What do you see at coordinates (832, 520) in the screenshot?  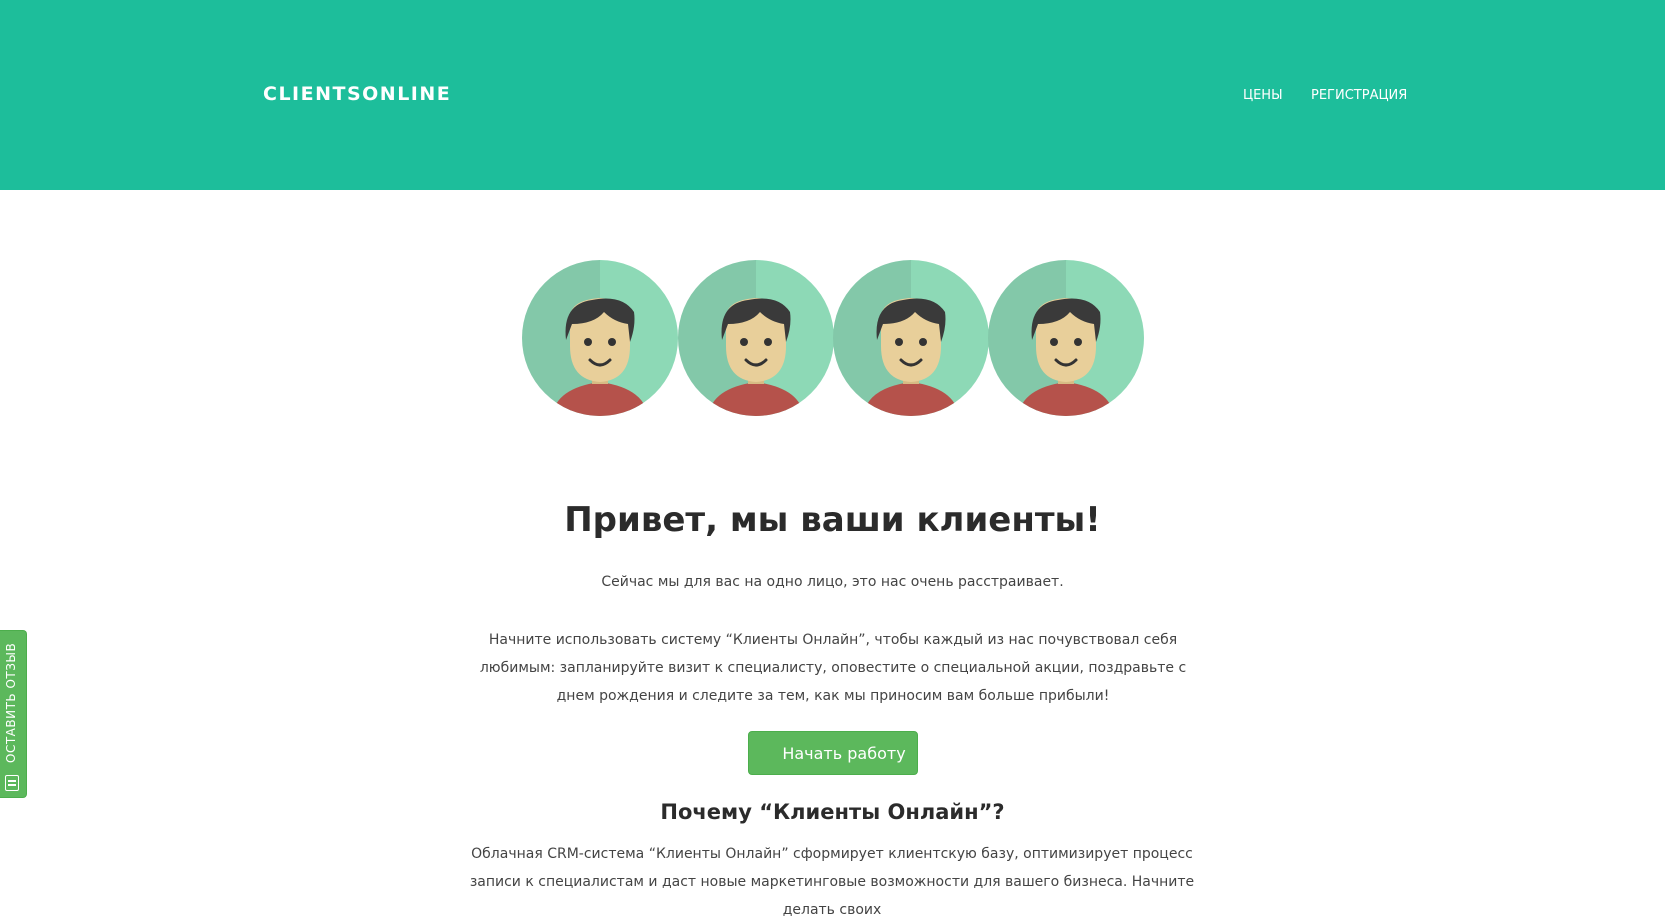 I see `hero-title: Привет, мы ваши клиенты!` at bounding box center [832, 520].